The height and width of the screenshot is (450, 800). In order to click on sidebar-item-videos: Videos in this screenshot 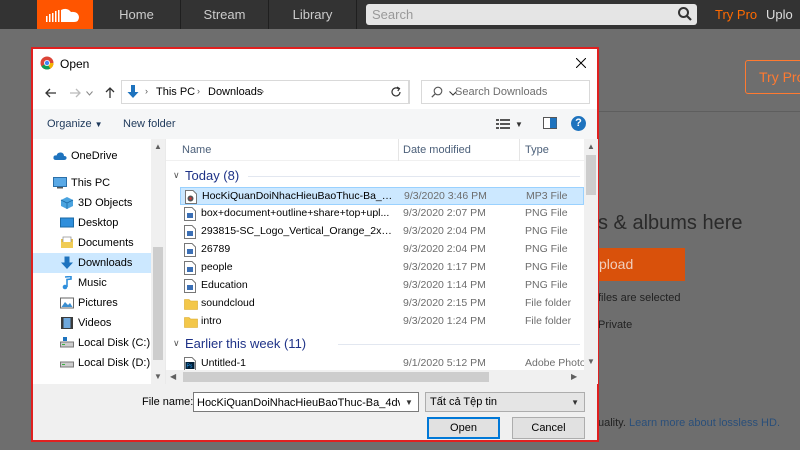, I will do `click(92, 323)`.